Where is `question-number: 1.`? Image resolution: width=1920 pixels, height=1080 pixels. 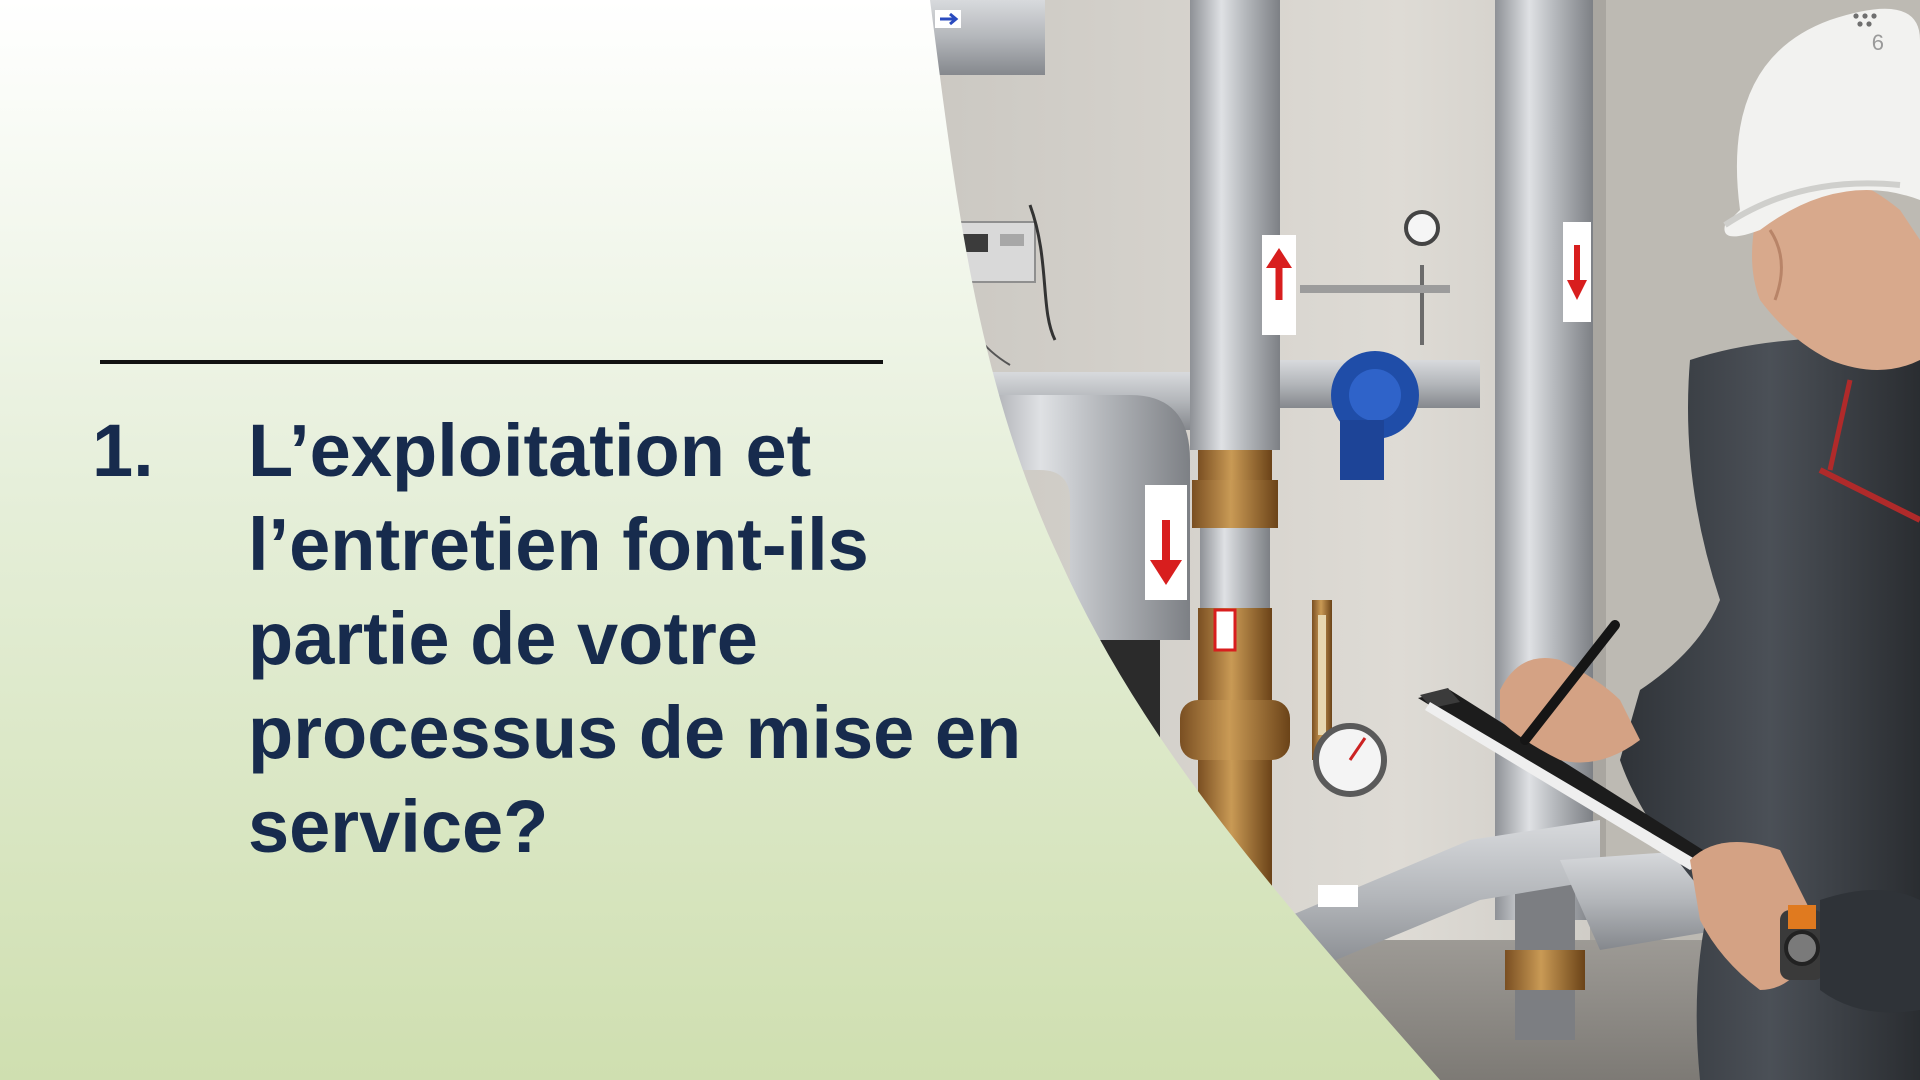 question-number: 1. is located at coordinates (123, 450).